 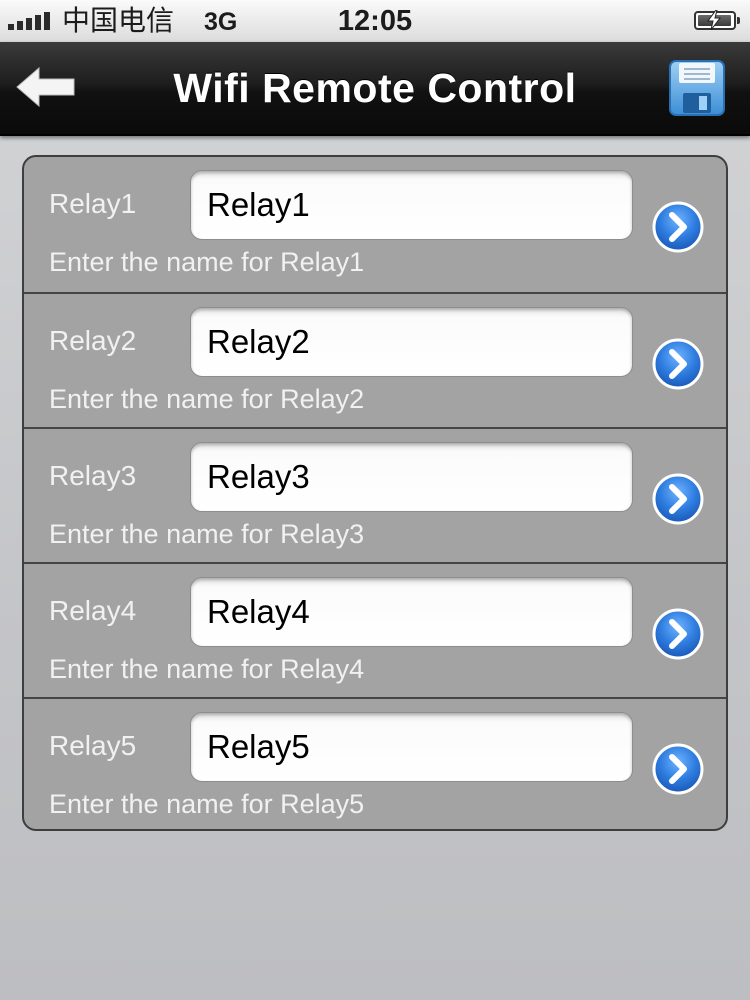 I want to click on relay-hint: Enter the name for Relay5, so click(x=207, y=804).